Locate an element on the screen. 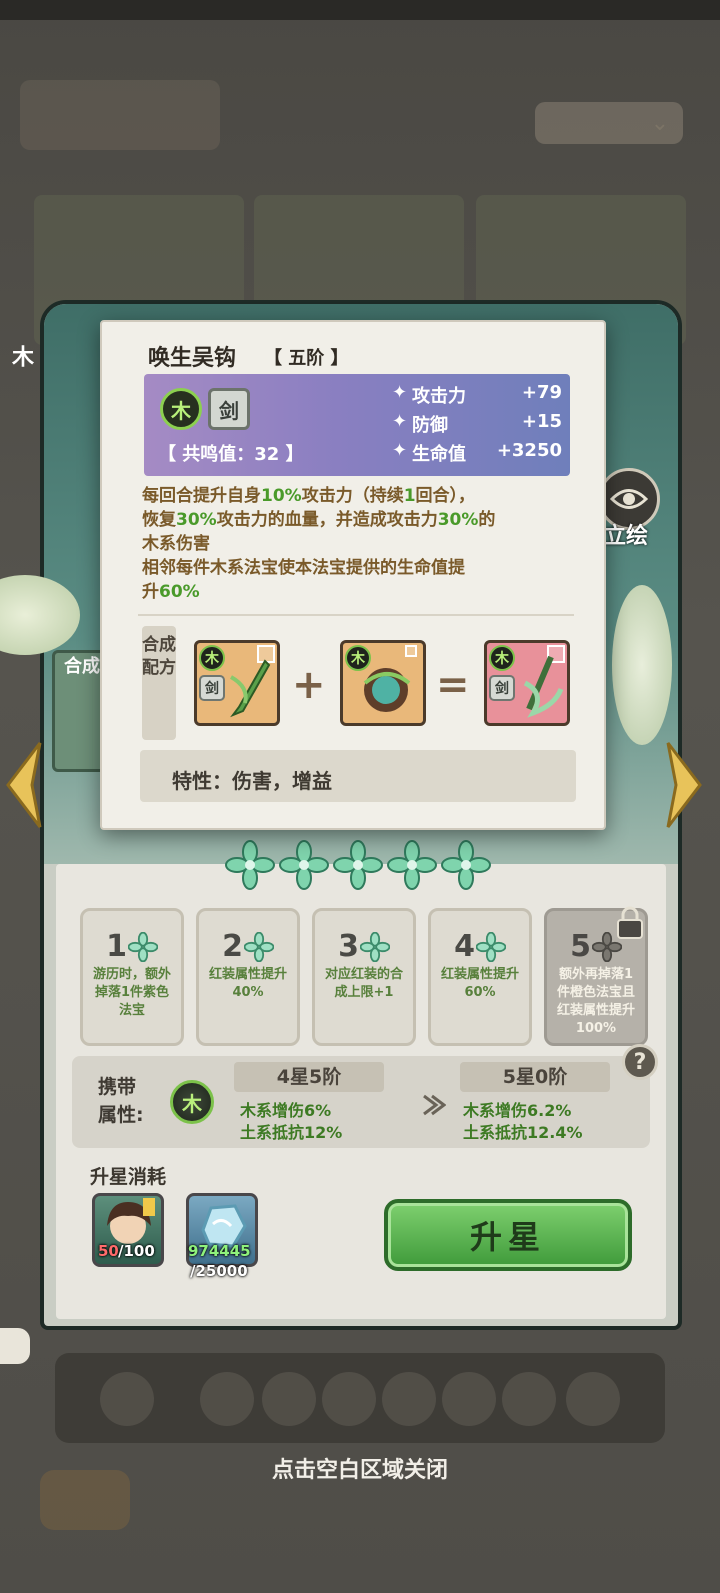  status-bar is located at coordinates (360, 10).